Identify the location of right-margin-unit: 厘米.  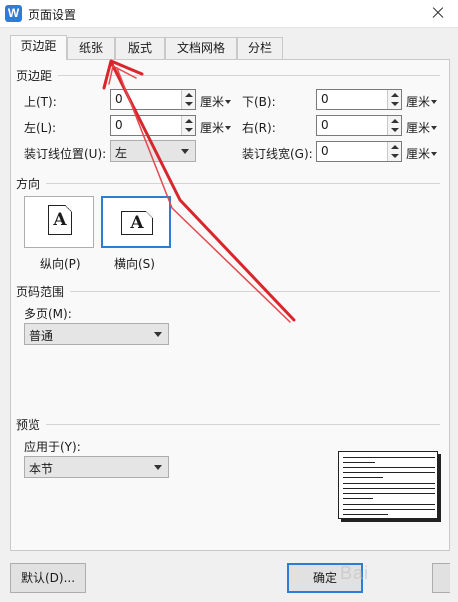
(422, 127).